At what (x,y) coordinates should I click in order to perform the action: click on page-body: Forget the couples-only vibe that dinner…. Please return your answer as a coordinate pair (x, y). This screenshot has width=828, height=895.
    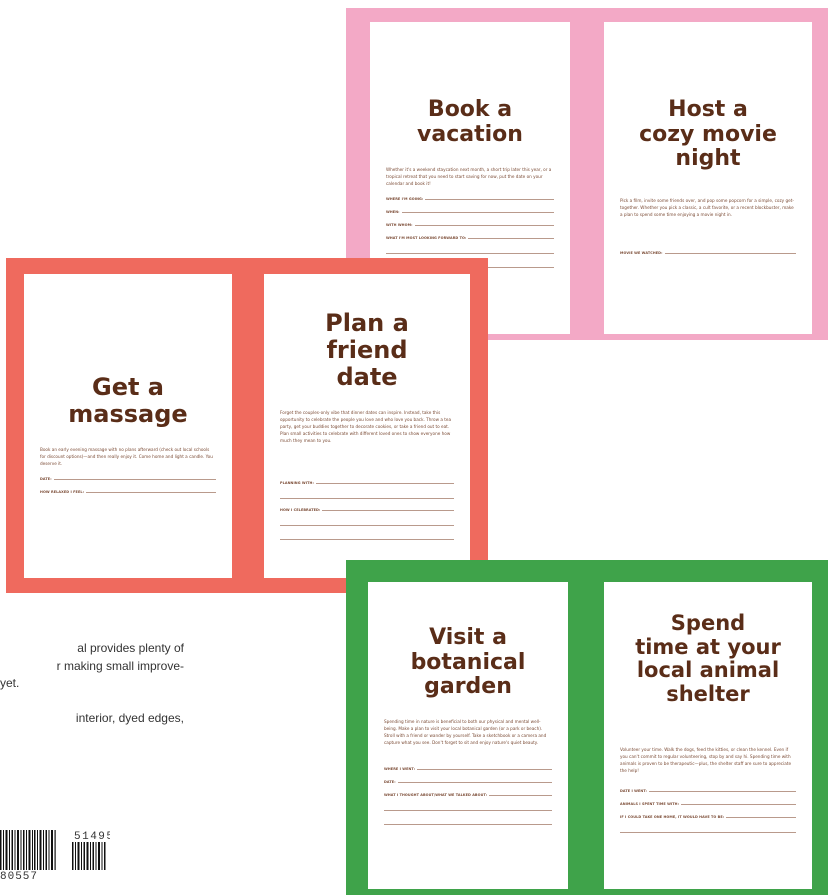
    Looking at the image, I should click on (366, 426).